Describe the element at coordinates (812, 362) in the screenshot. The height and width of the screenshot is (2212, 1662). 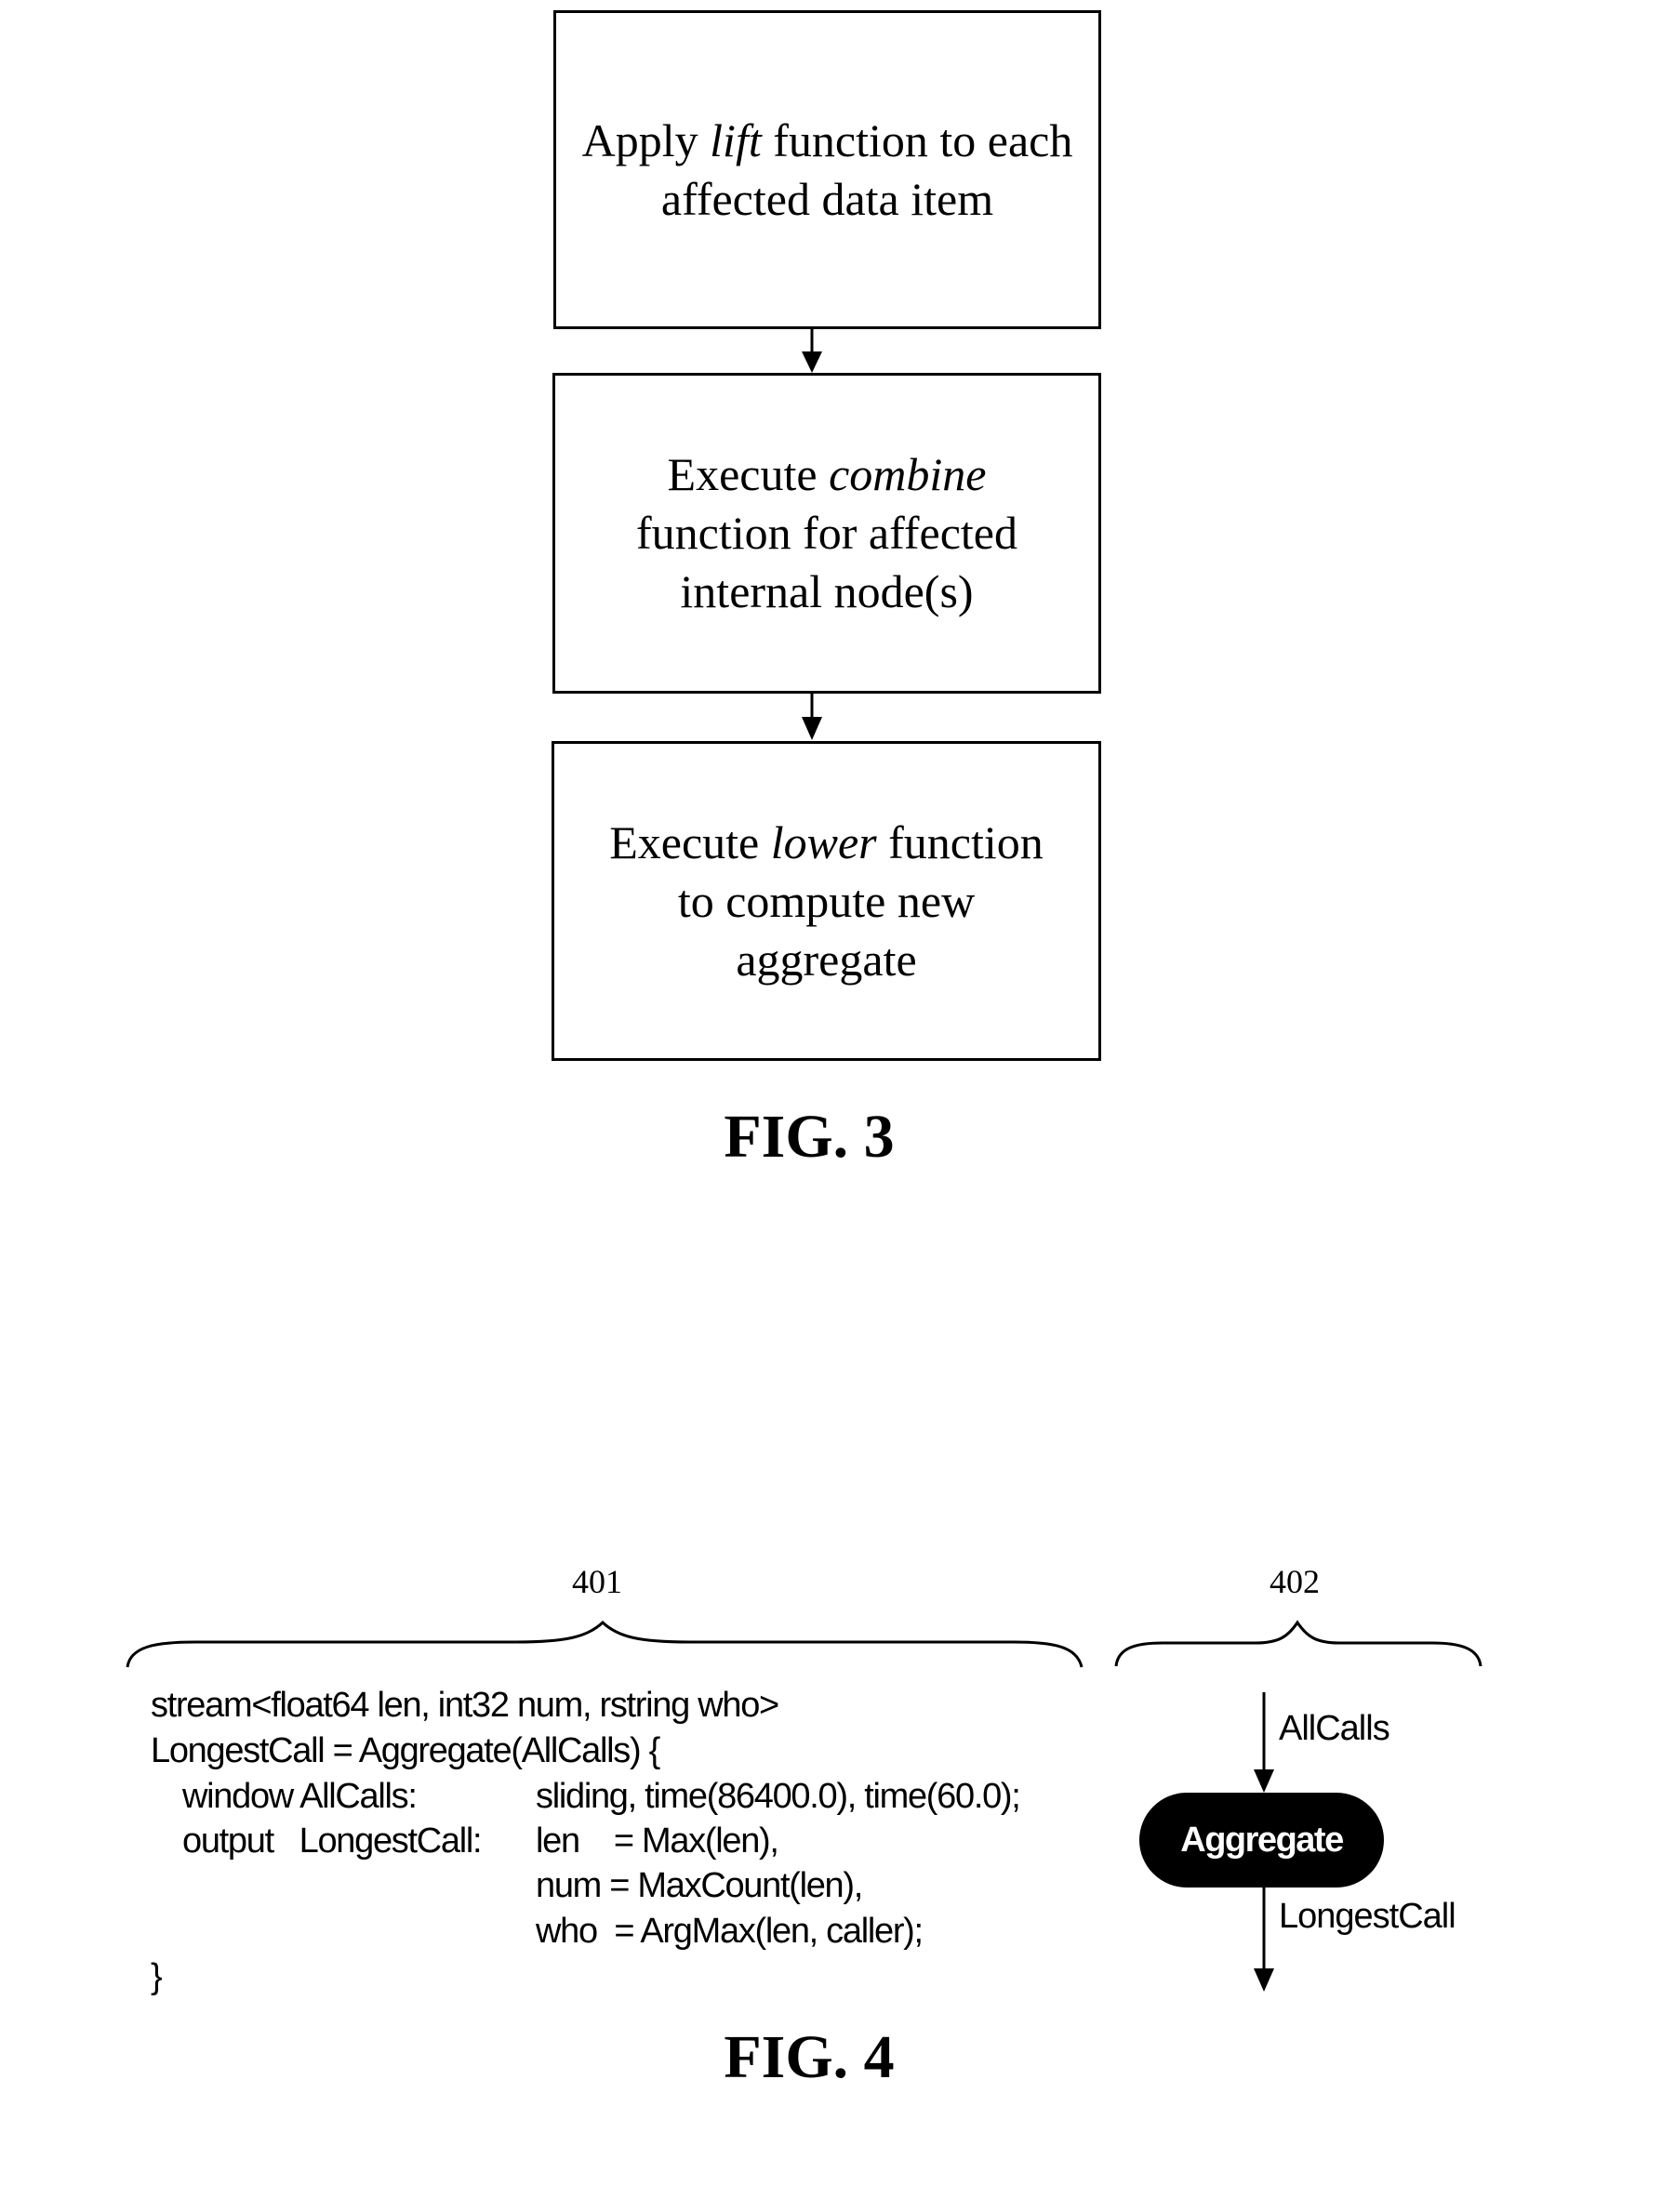
I see `arrowhead-step1-to-step2` at that location.